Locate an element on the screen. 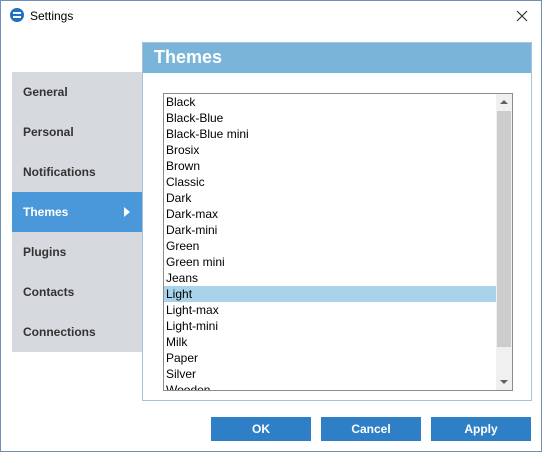 The image size is (542, 452). sidebar-item-connections: Connections is located at coordinates (77, 332).